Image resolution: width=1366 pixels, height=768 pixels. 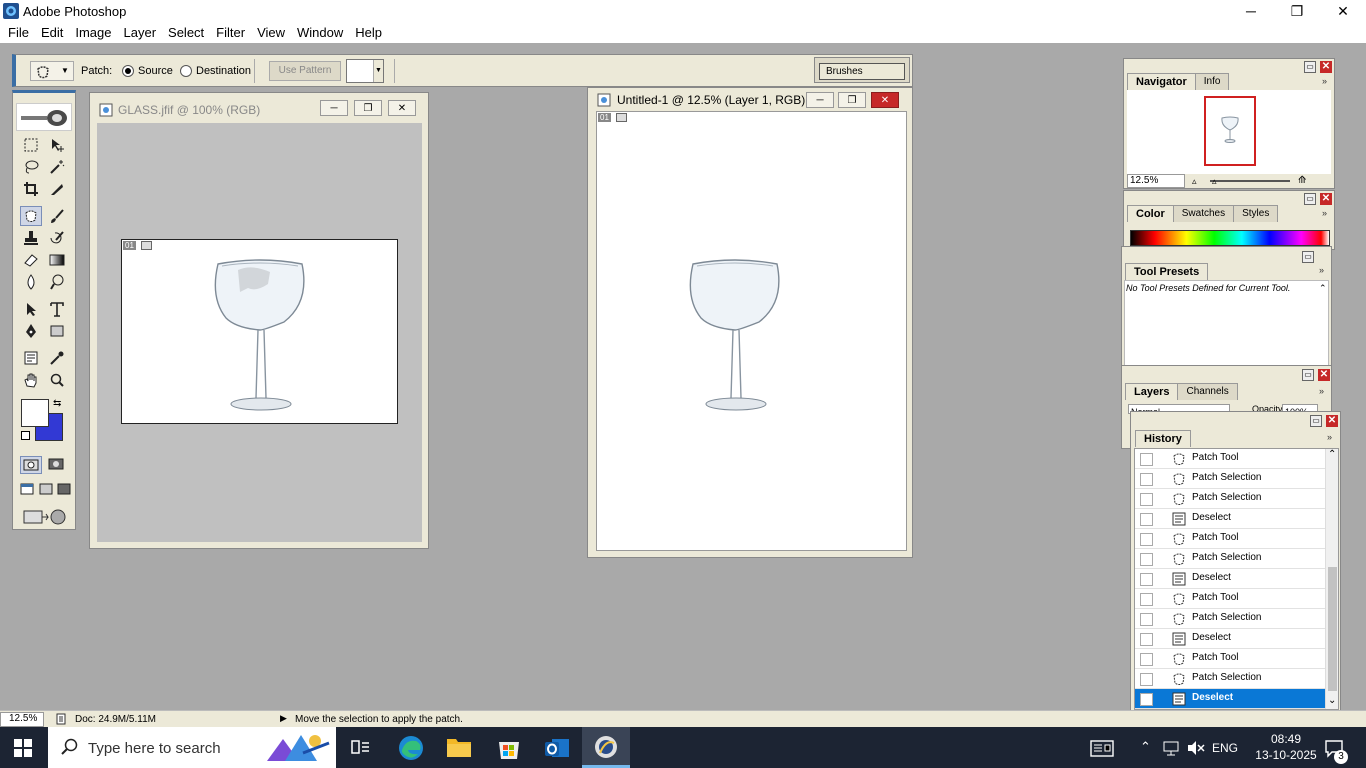 What do you see at coordinates (31, 380) in the screenshot?
I see `hand-icon` at bounding box center [31, 380].